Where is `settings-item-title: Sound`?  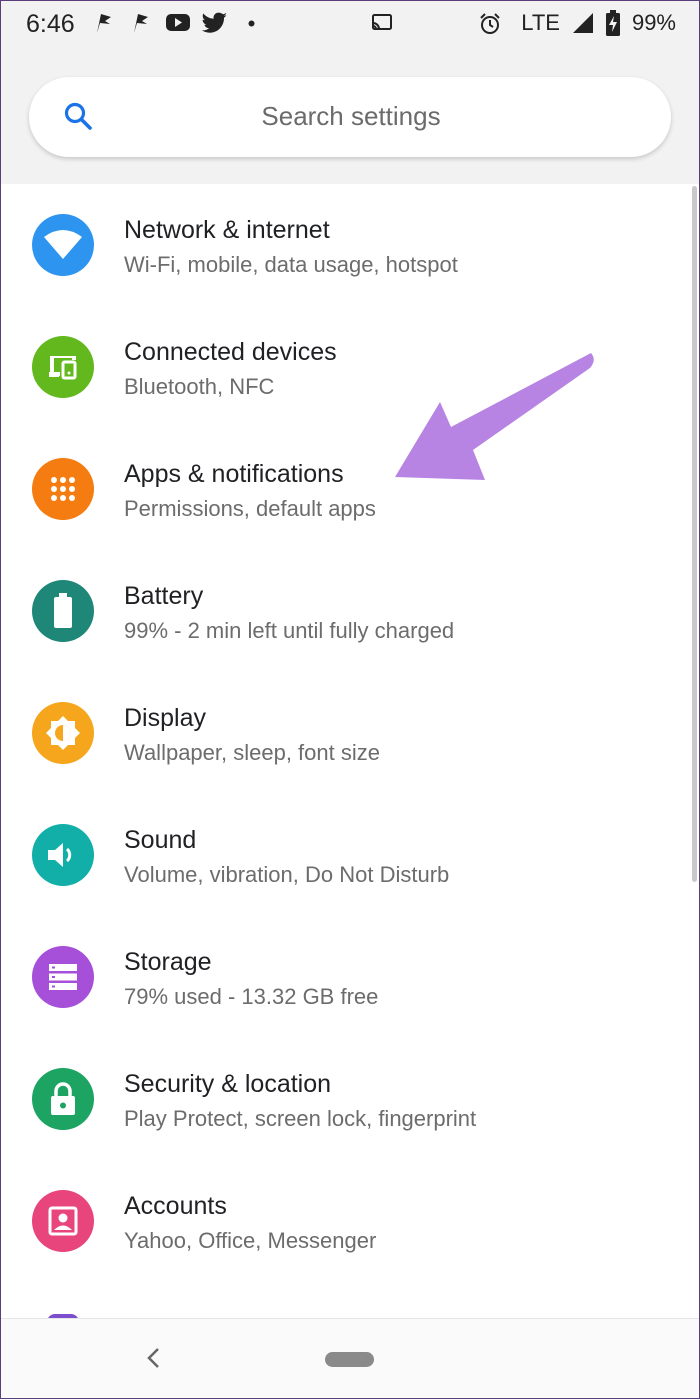
settings-item-title: Sound is located at coordinates (160, 840).